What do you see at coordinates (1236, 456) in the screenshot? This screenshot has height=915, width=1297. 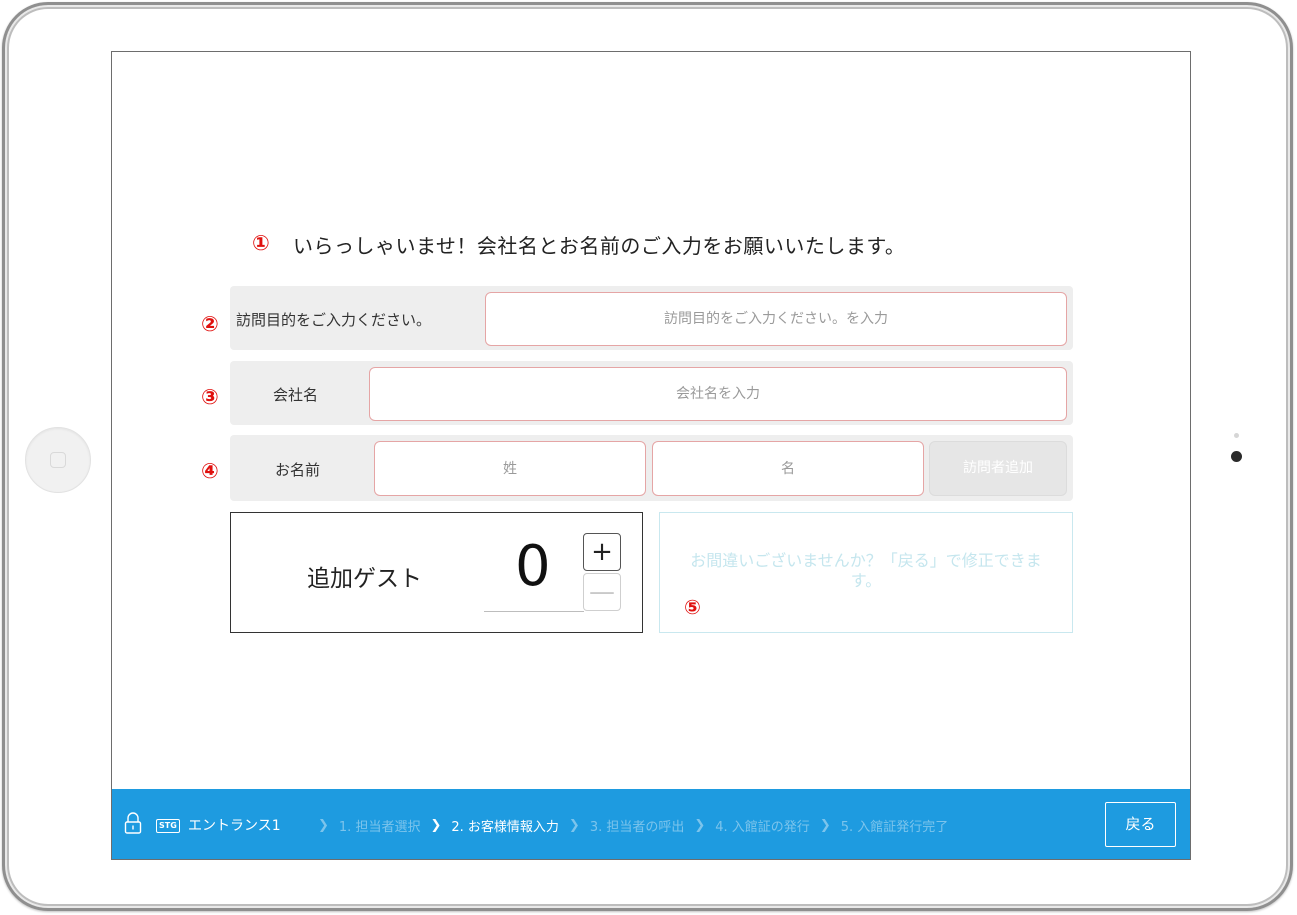 I see `camera-icon` at bounding box center [1236, 456].